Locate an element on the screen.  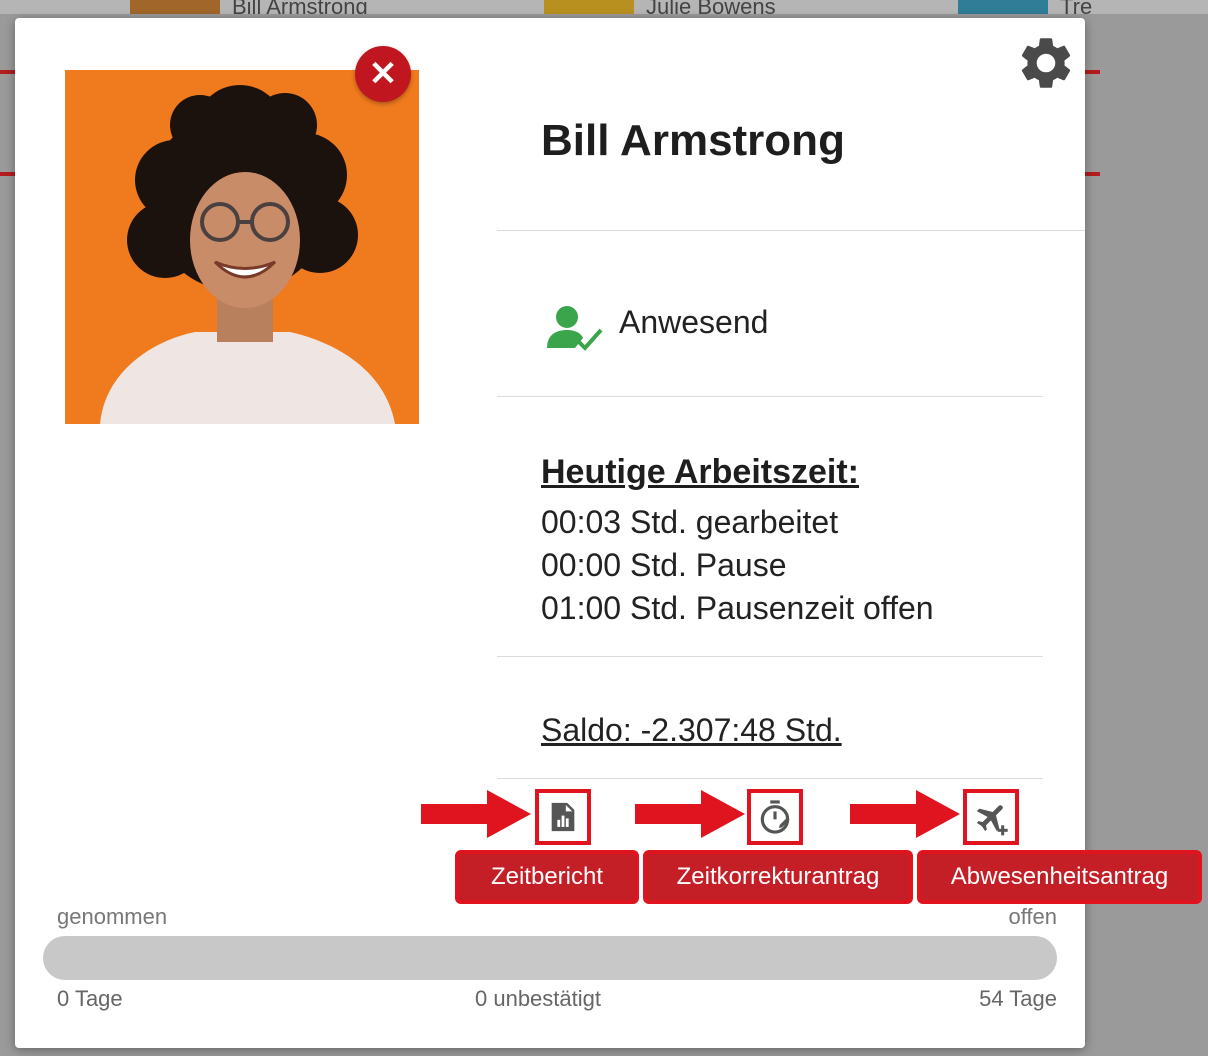
presence-status: Anwesend is located at coordinates (694, 322).